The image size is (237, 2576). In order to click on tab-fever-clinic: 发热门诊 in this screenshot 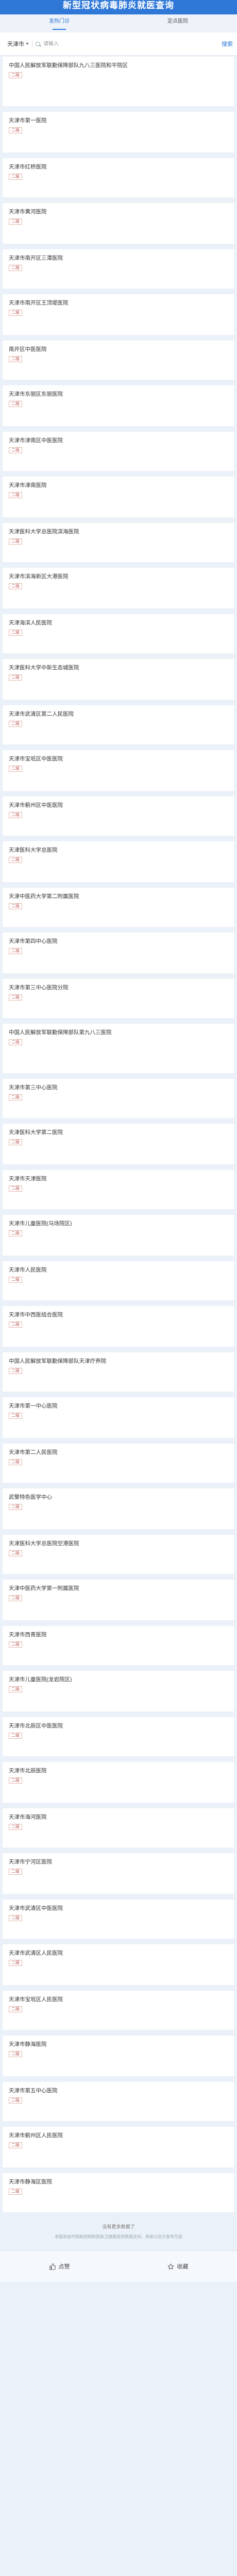, I will do `click(59, 23)`.